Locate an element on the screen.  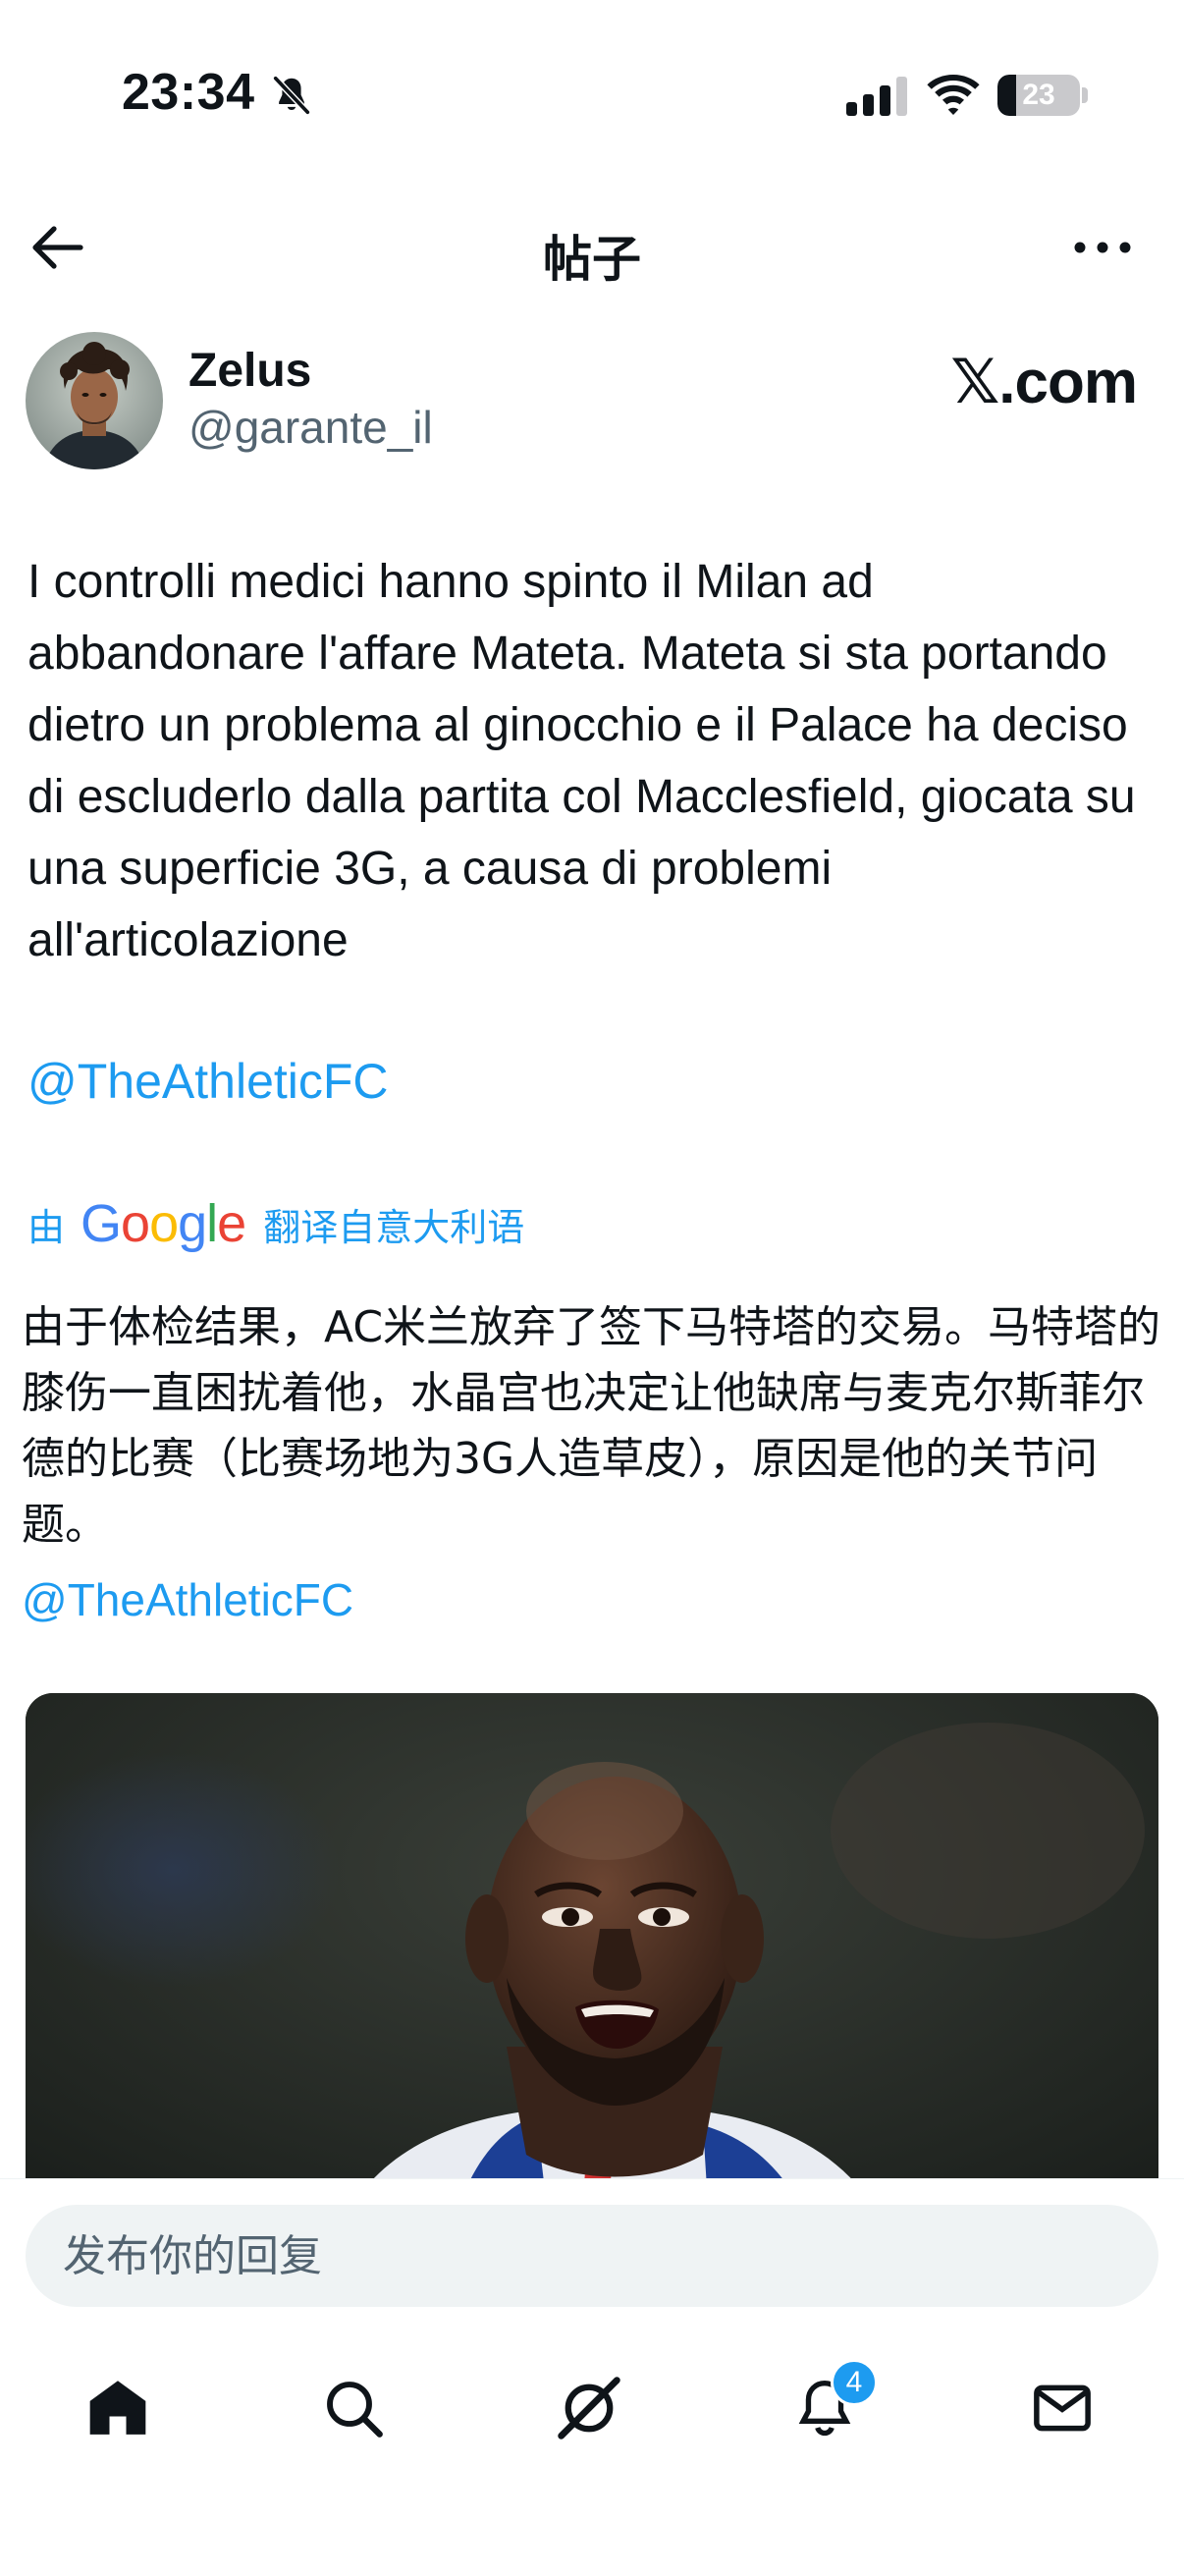
translated-from-label: 翻译自意大利语 is located at coordinates (394, 1227).